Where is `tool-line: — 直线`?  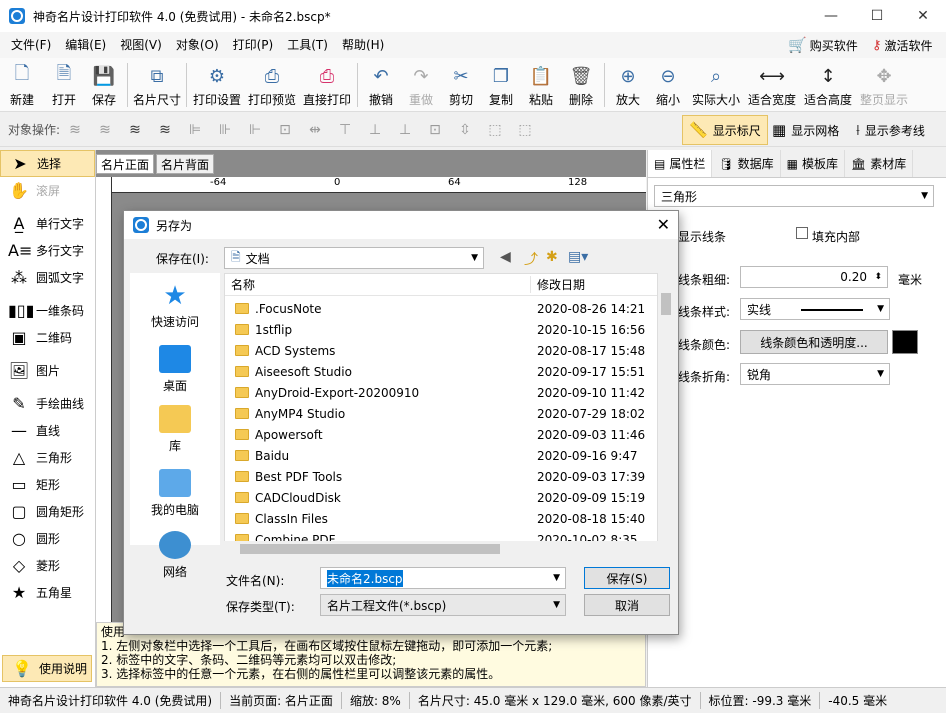 tool-line: — 直线 is located at coordinates (47, 430).